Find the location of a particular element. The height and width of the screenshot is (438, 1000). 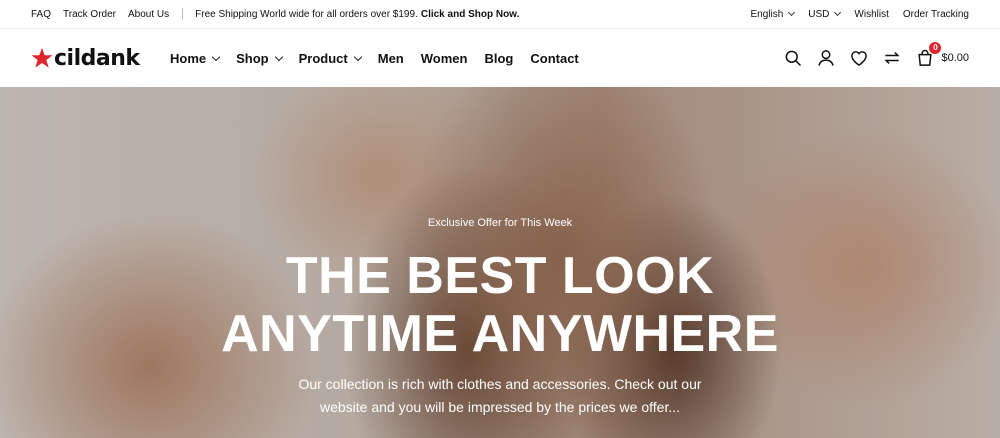

compare-icon is located at coordinates (892, 58).